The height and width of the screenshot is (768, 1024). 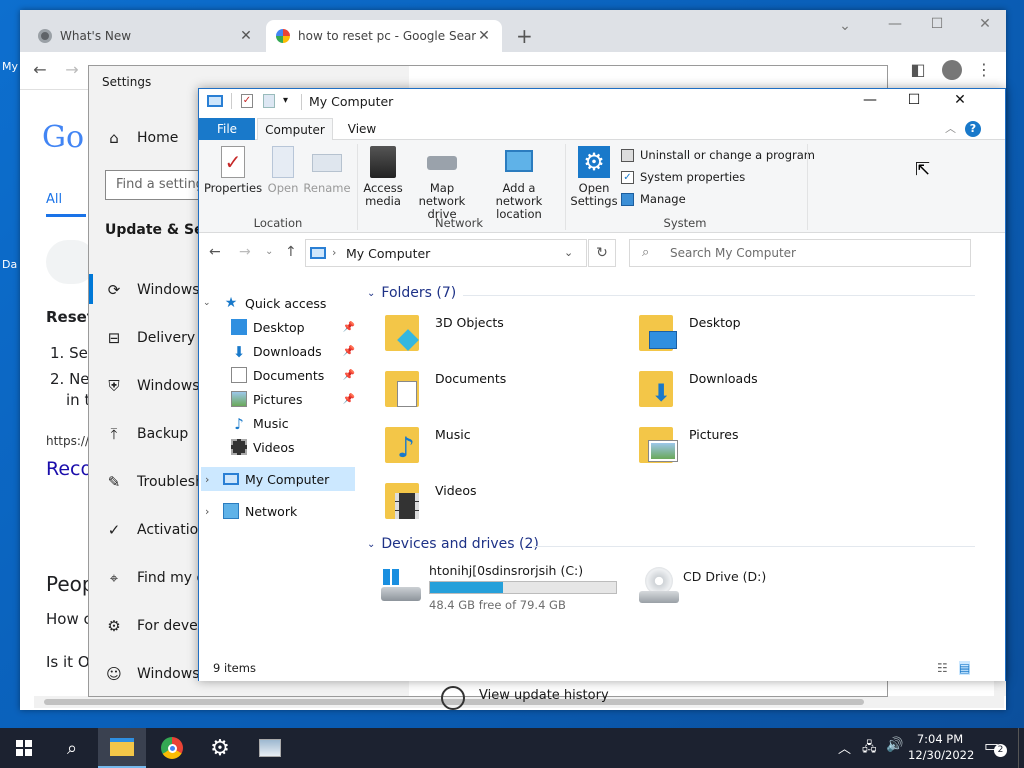 I want to click on drives-group-header: ⌄ Devices and drives (2), so click(x=453, y=544).